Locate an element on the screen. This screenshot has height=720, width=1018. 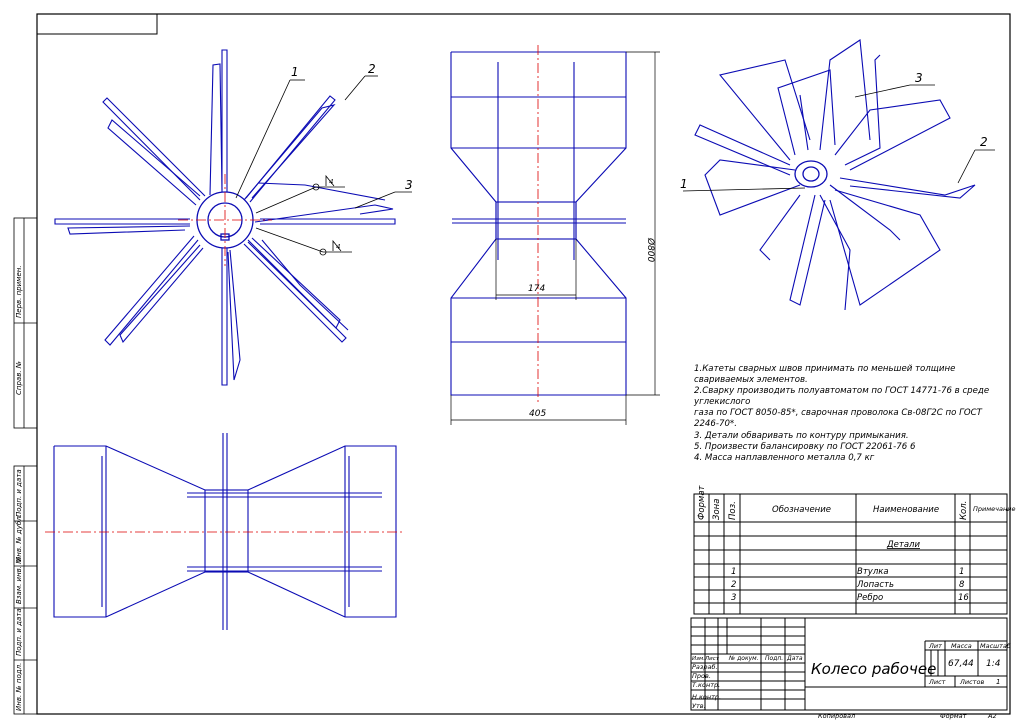
rev-col-list: Лист is located at coordinates (712, 659).